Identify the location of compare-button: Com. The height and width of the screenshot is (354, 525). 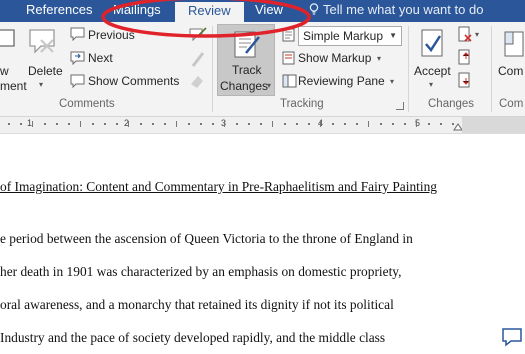
(510, 71).